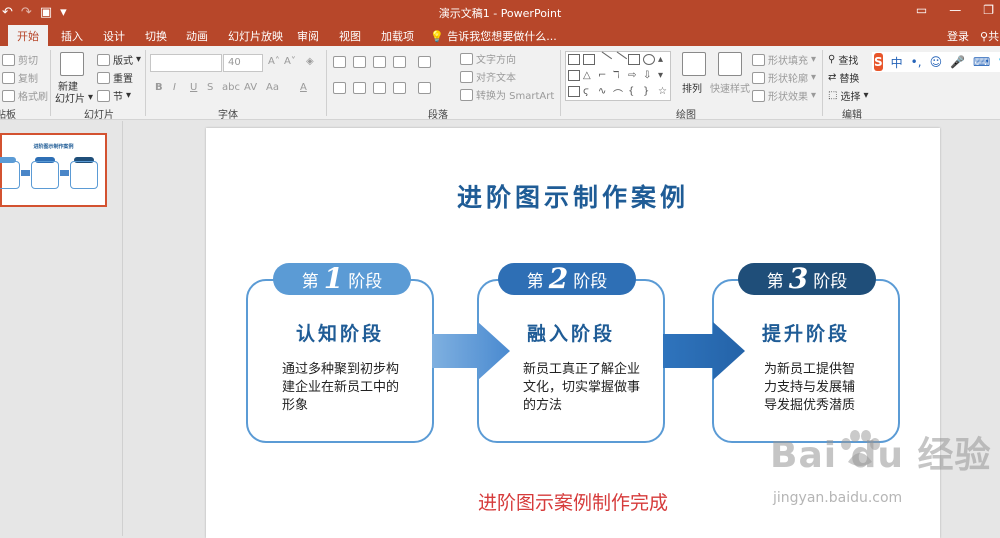 The image size is (1000, 538). I want to click on arrange-label: 排列, so click(692, 89).